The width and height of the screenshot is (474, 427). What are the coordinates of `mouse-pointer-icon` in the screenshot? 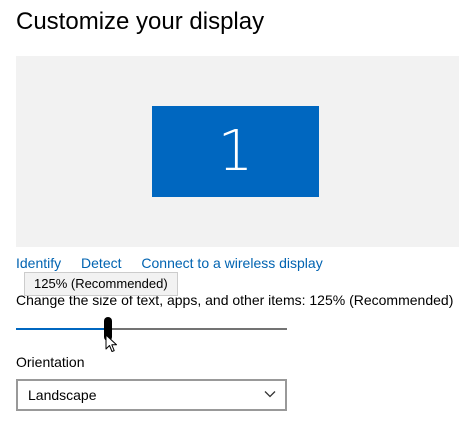 It's located at (111, 343).